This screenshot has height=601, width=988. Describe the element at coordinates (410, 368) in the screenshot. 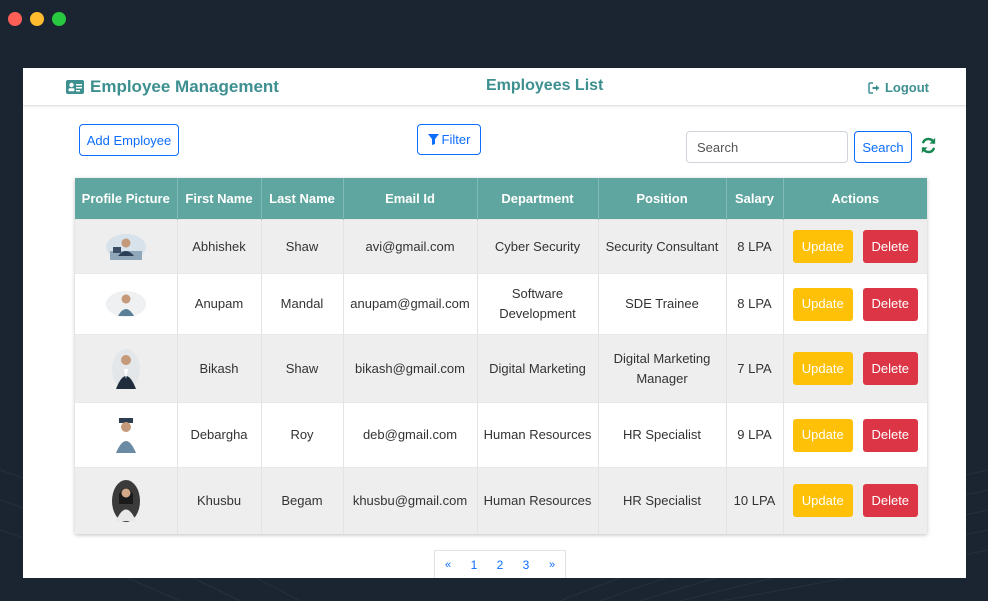

I see `email-cell: bikash@gmail.com` at that location.